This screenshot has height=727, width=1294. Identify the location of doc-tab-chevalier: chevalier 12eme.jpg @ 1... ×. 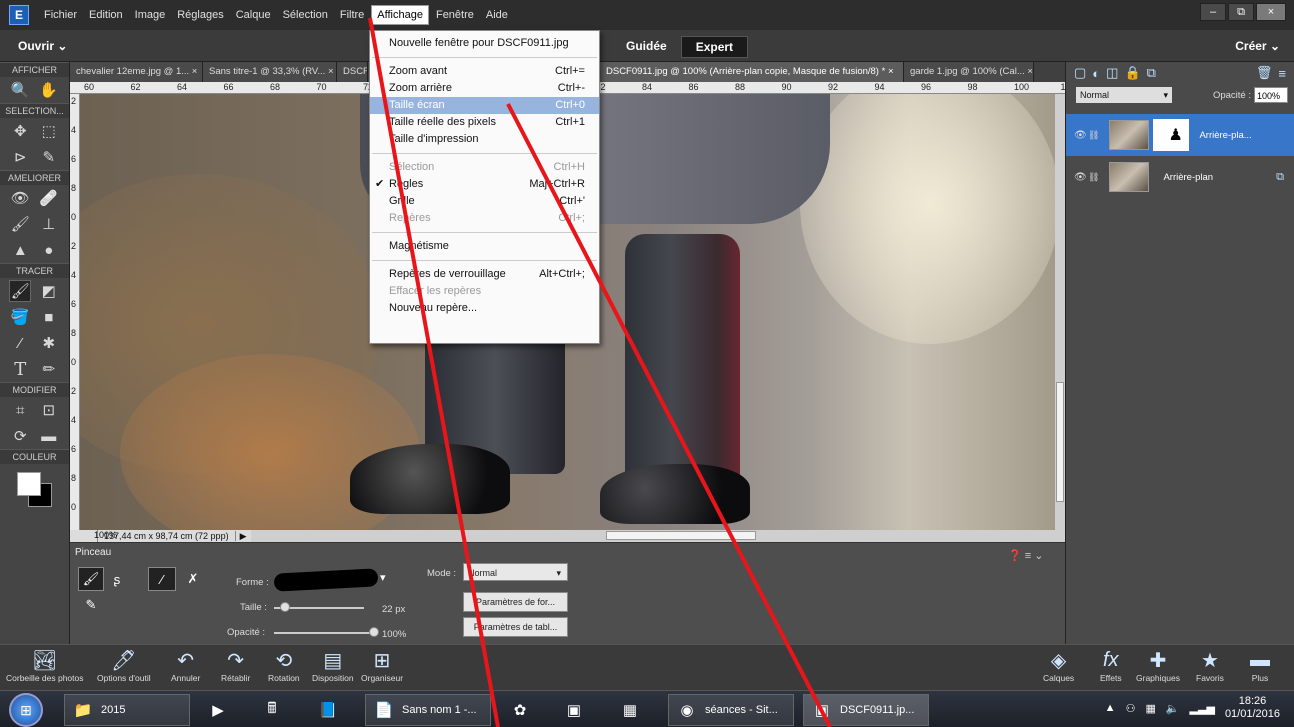
(136, 72).